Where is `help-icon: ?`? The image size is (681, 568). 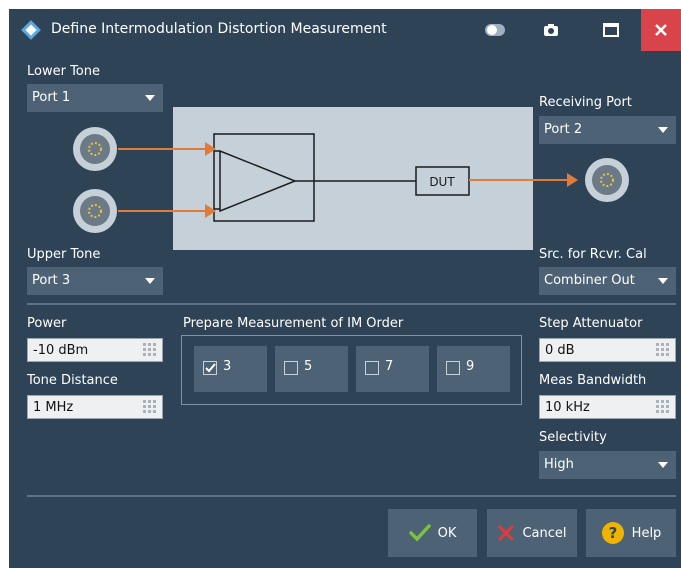
help-icon: ? is located at coordinates (612, 533).